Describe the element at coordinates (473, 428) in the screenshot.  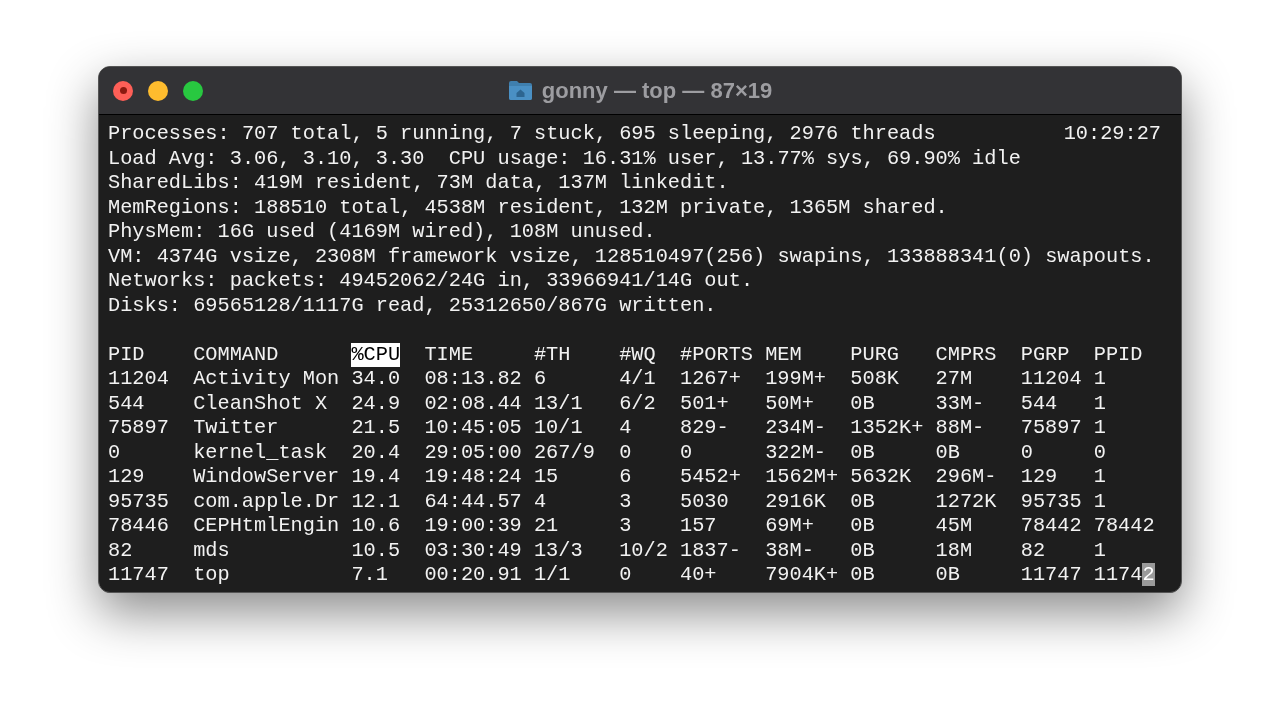
I see `table-cell: 10:45:05` at that location.